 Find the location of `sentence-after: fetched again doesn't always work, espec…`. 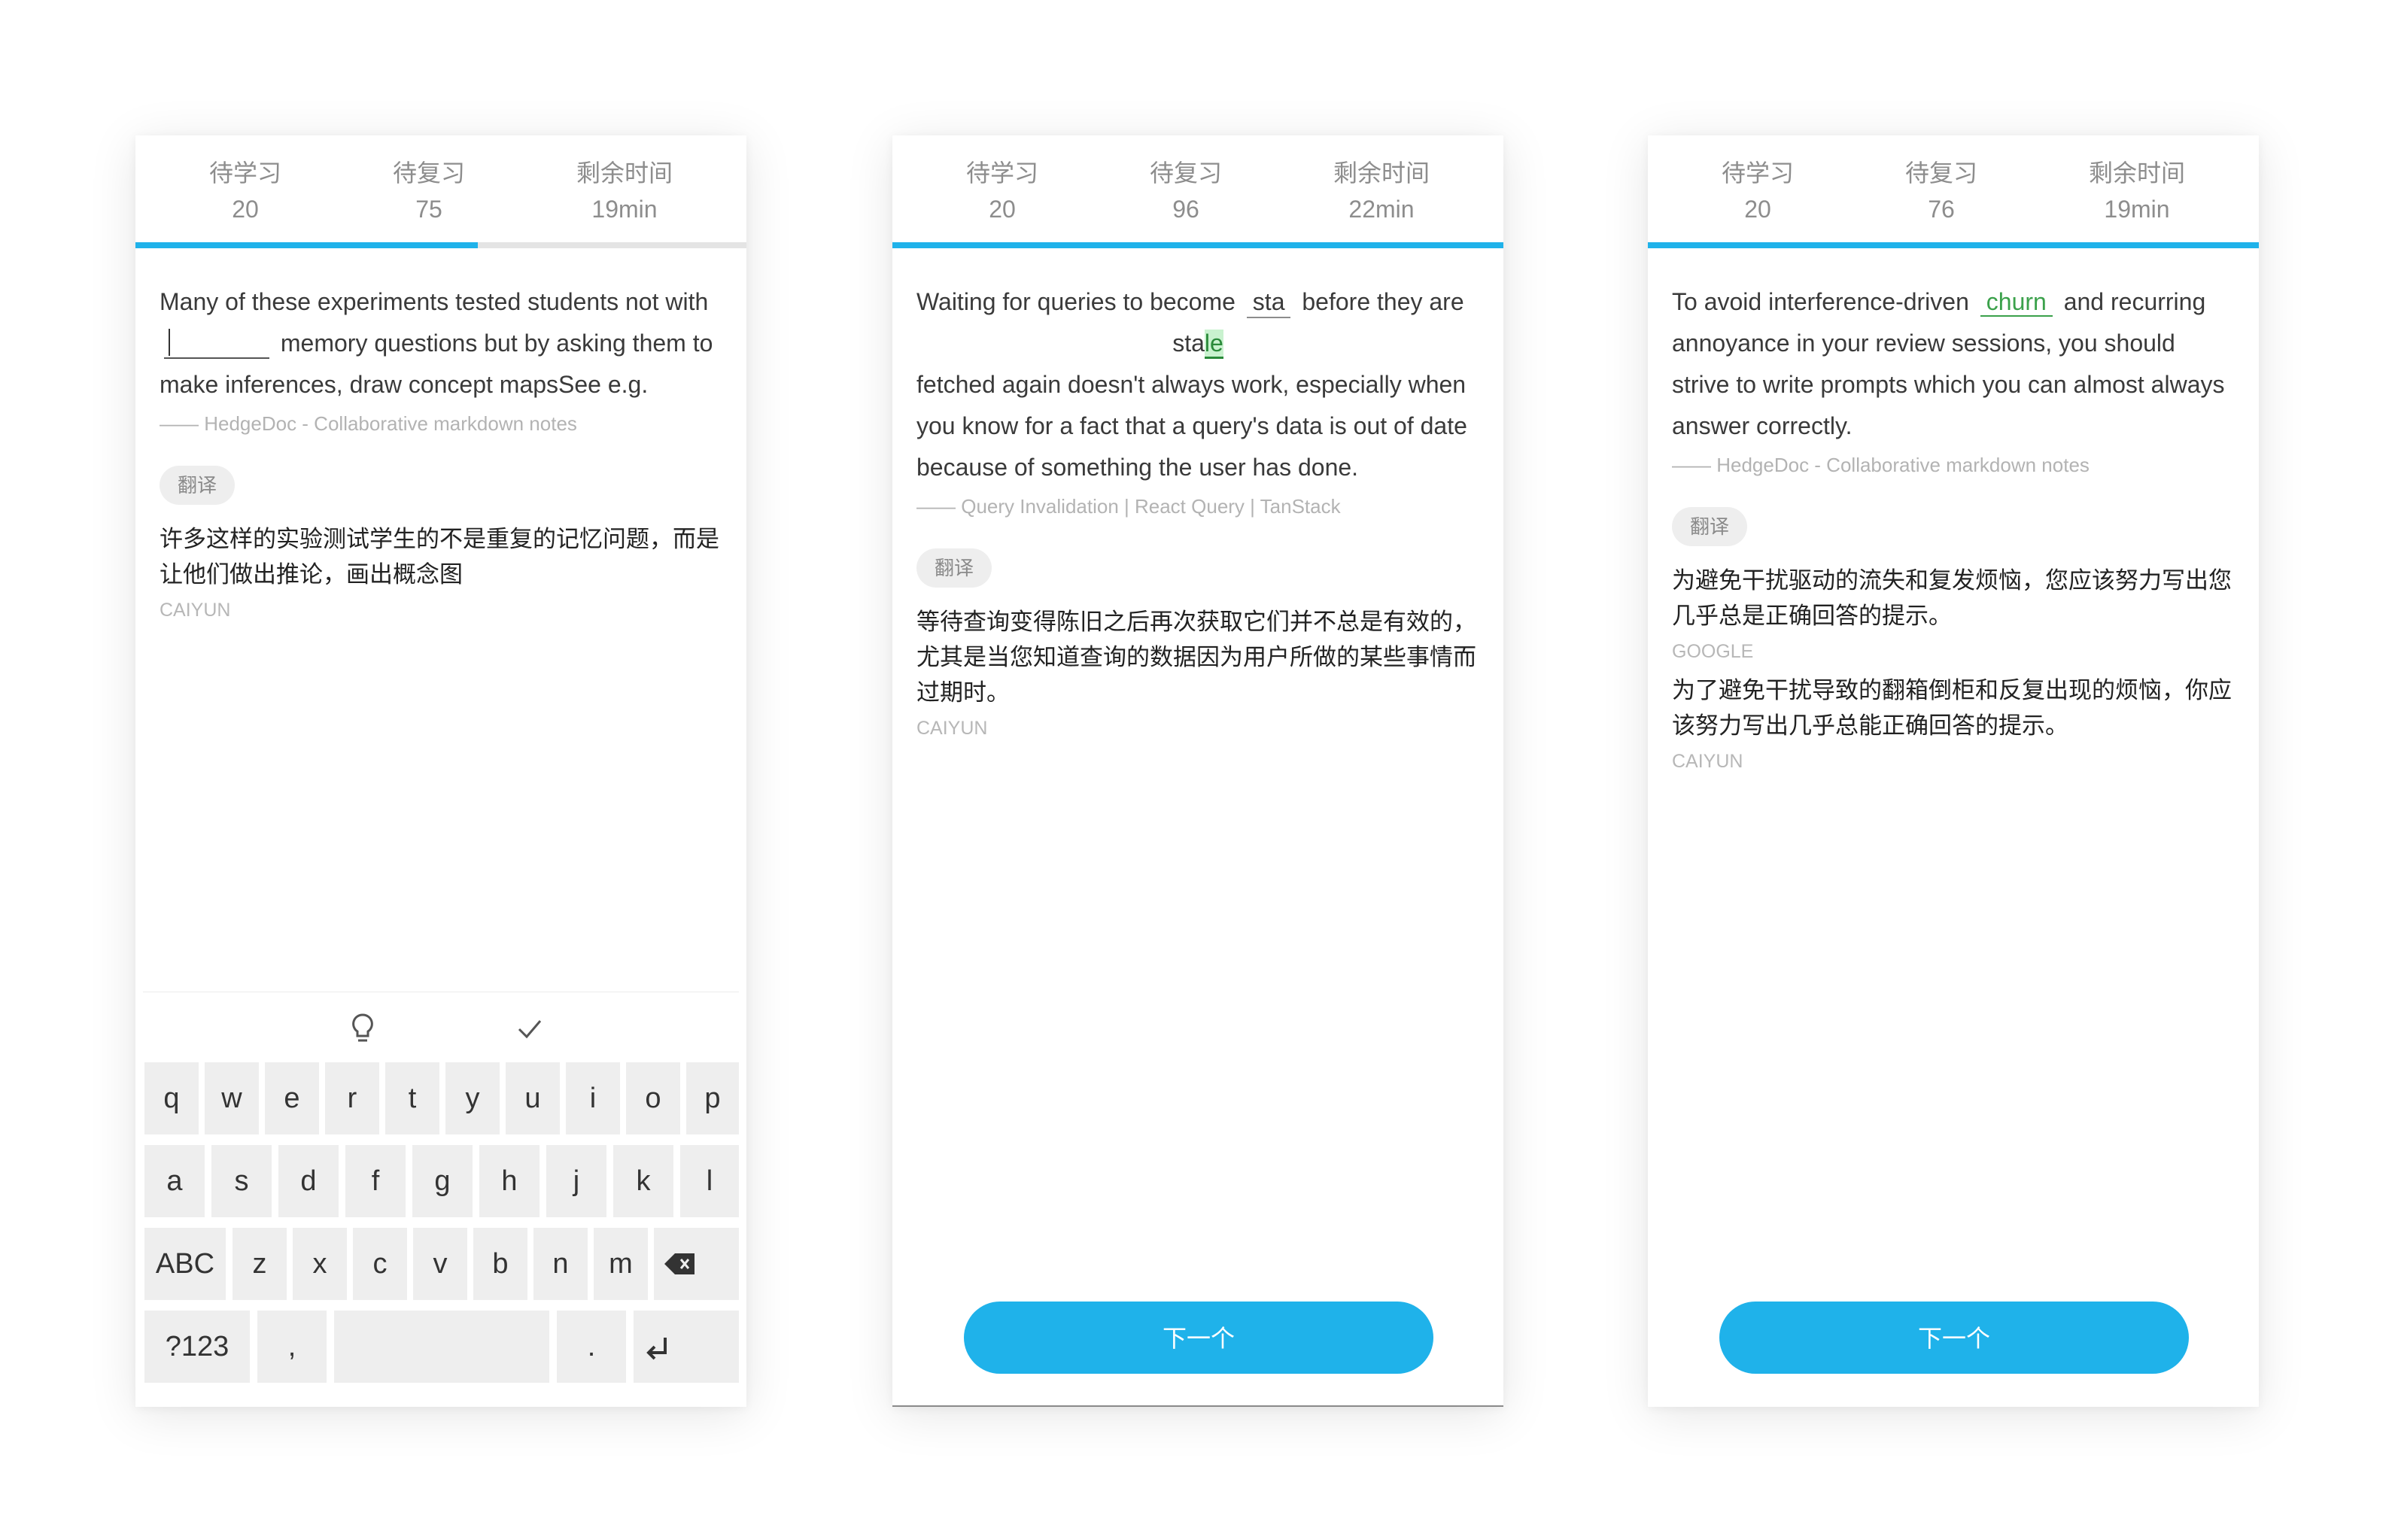

sentence-after: fetched again doesn't always work, espec… is located at coordinates (1191, 426).